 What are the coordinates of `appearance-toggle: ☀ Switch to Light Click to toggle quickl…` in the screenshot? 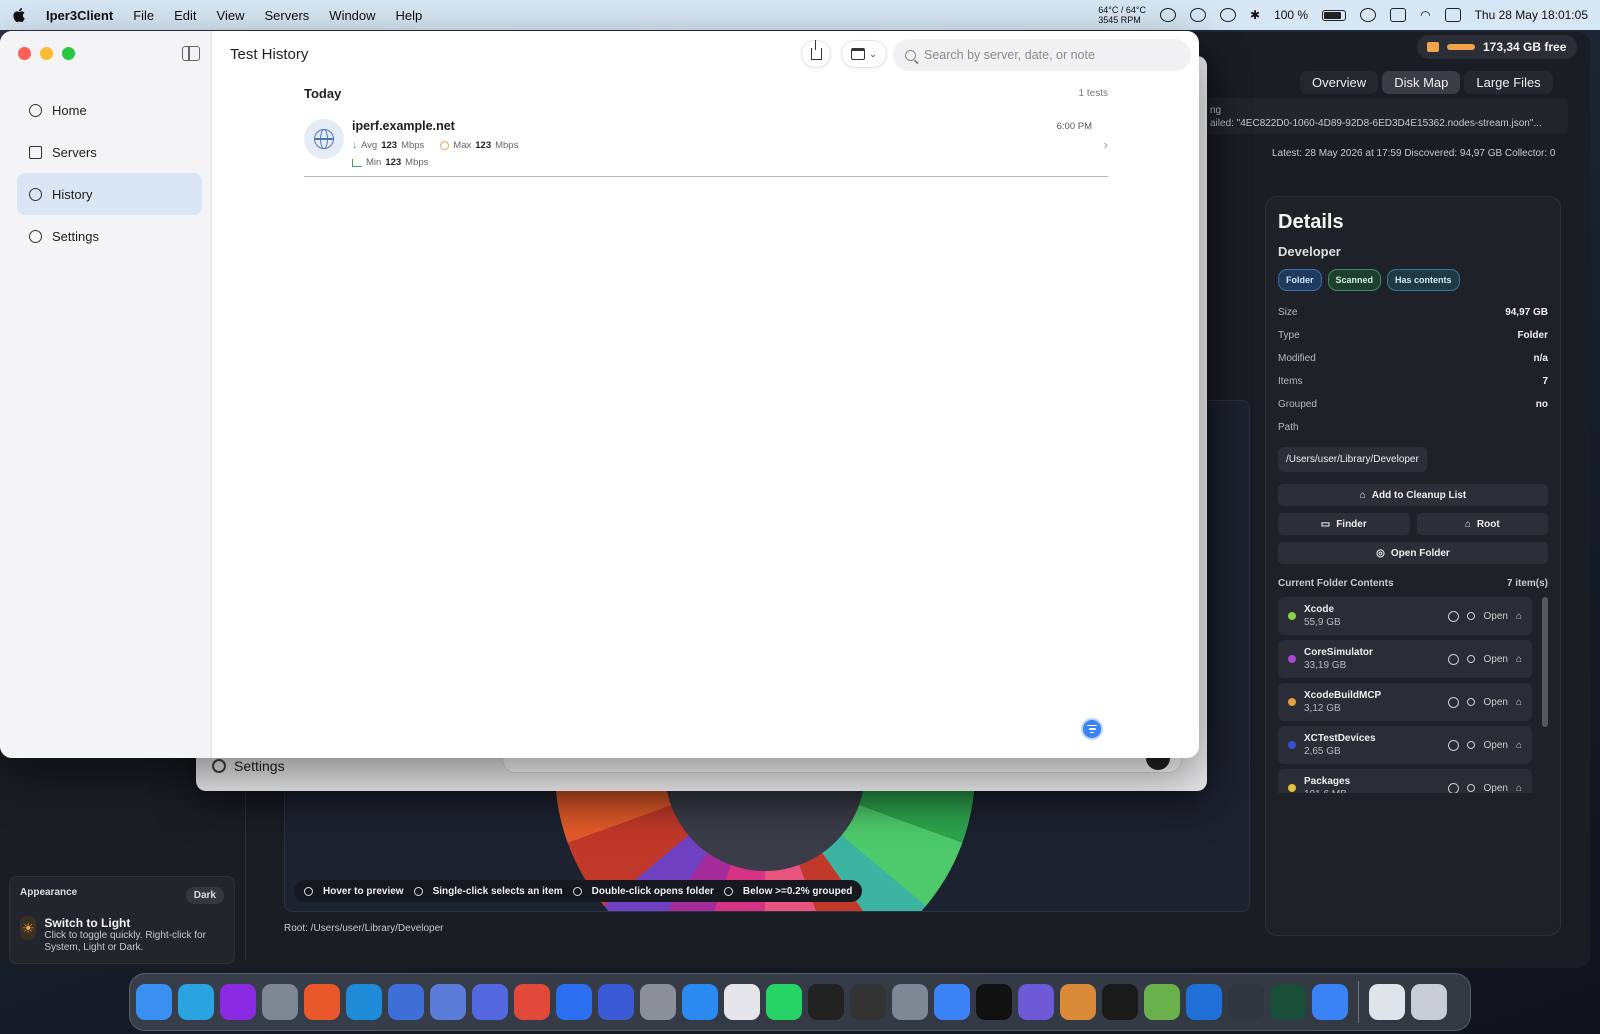 It's located at (122, 935).